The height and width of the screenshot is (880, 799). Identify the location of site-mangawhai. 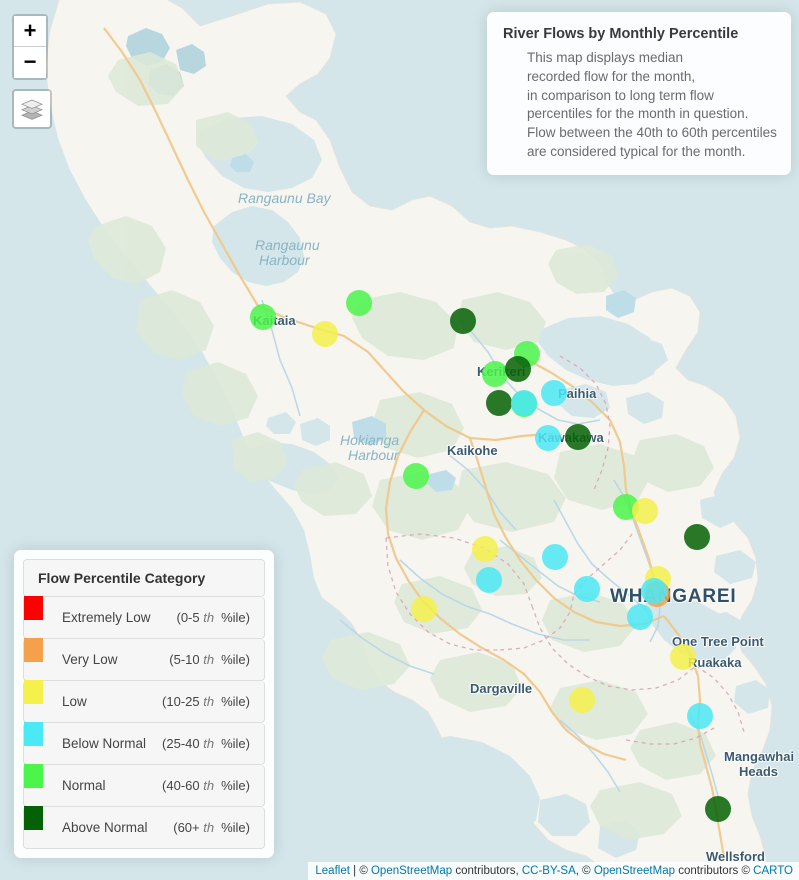
(700, 716).